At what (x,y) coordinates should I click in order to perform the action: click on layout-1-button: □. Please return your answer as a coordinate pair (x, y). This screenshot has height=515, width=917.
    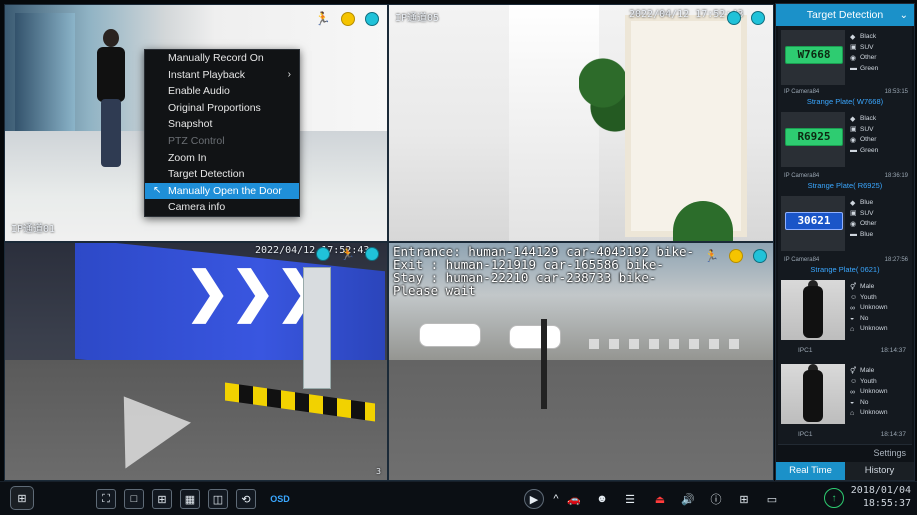
    Looking at the image, I should click on (134, 499).